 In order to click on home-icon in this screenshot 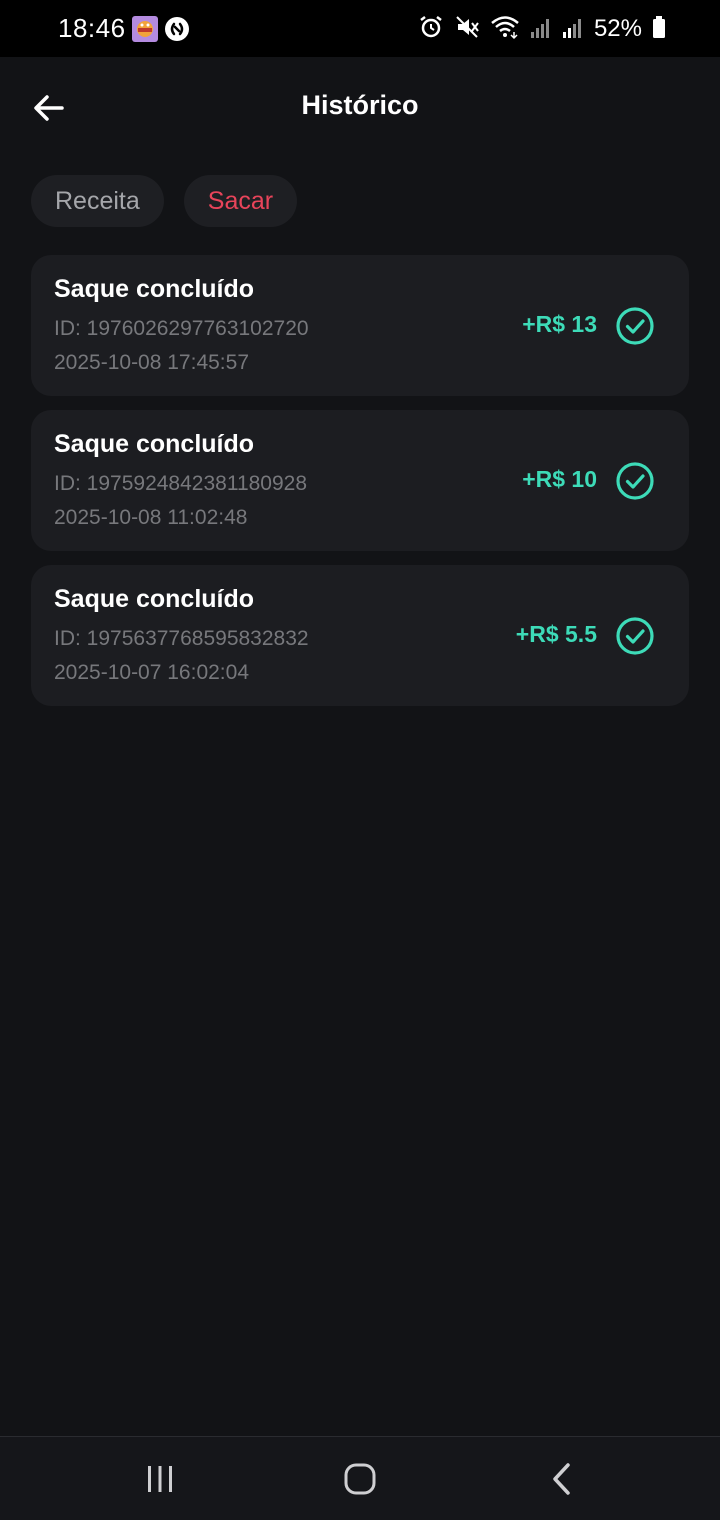, I will do `click(360, 1479)`.